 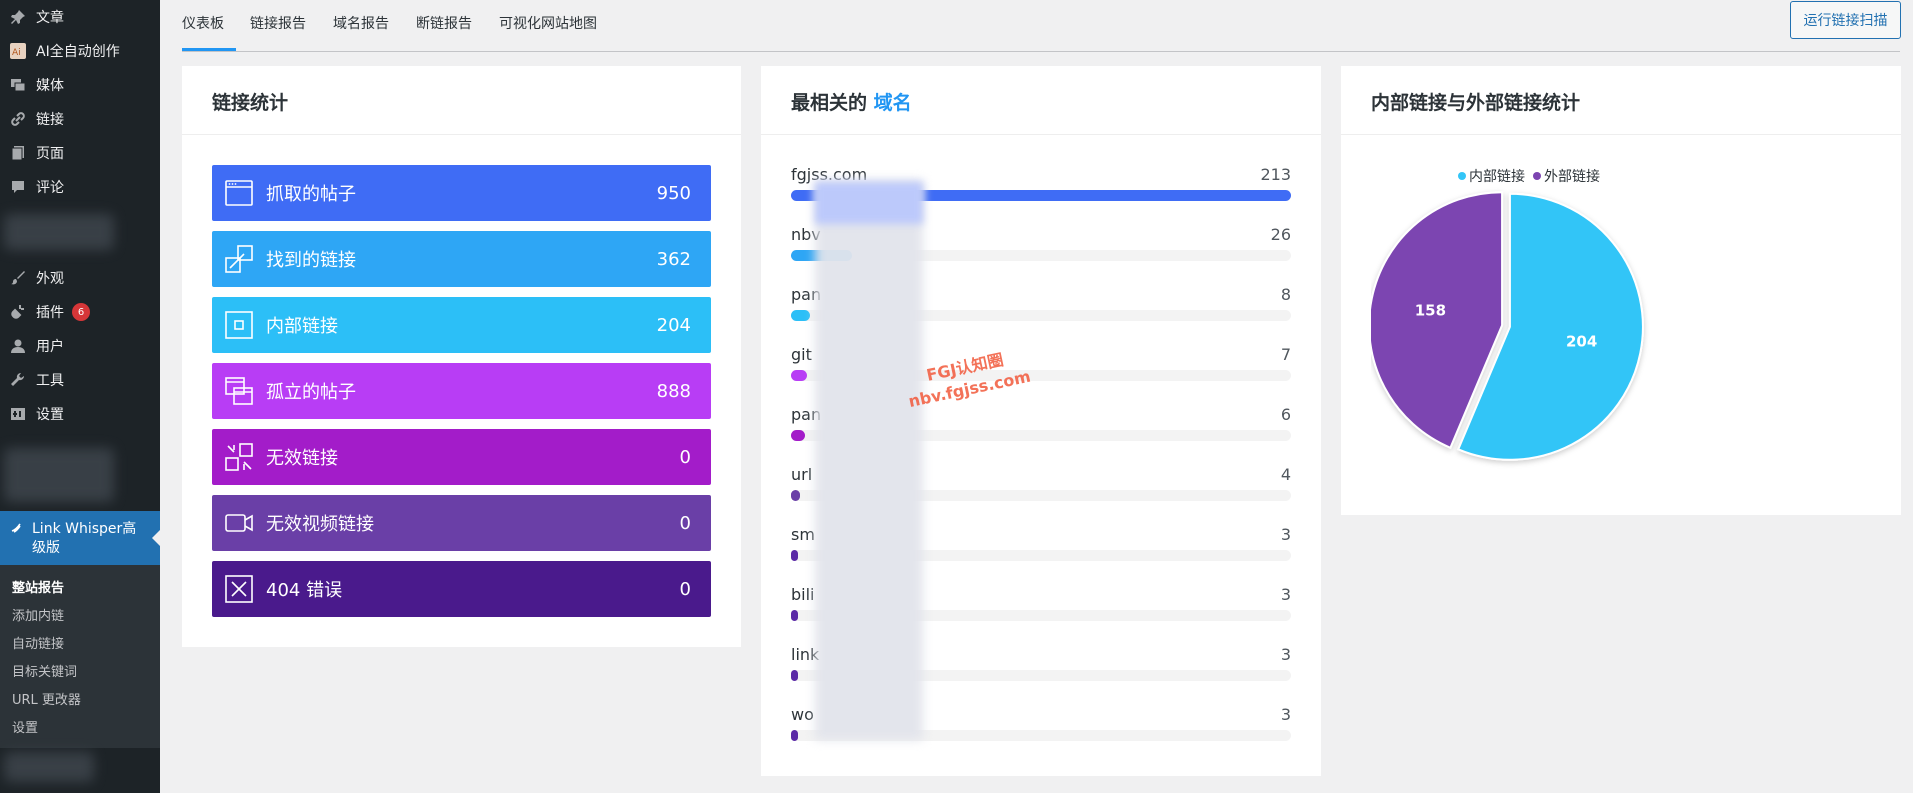 I want to click on sidebar-item-label: 媒体, so click(x=50, y=86).